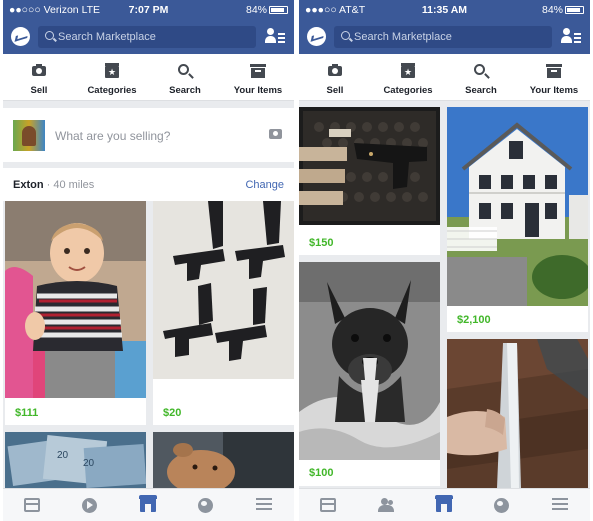  What do you see at coordinates (474, 320) in the screenshot?
I see `listing-price: $2,100` at bounding box center [474, 320].